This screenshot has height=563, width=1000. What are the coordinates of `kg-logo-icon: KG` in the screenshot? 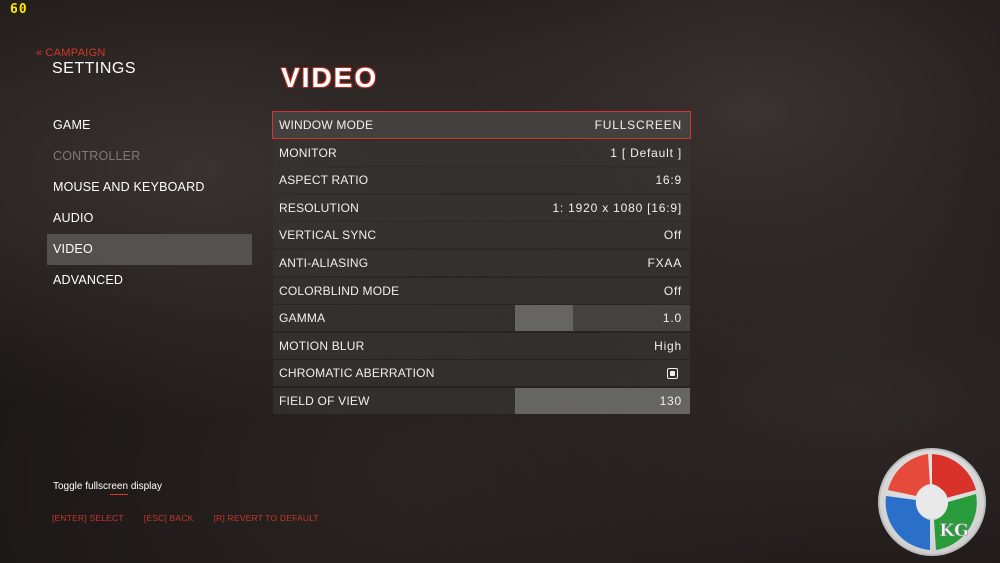 It's located at (932, 502).